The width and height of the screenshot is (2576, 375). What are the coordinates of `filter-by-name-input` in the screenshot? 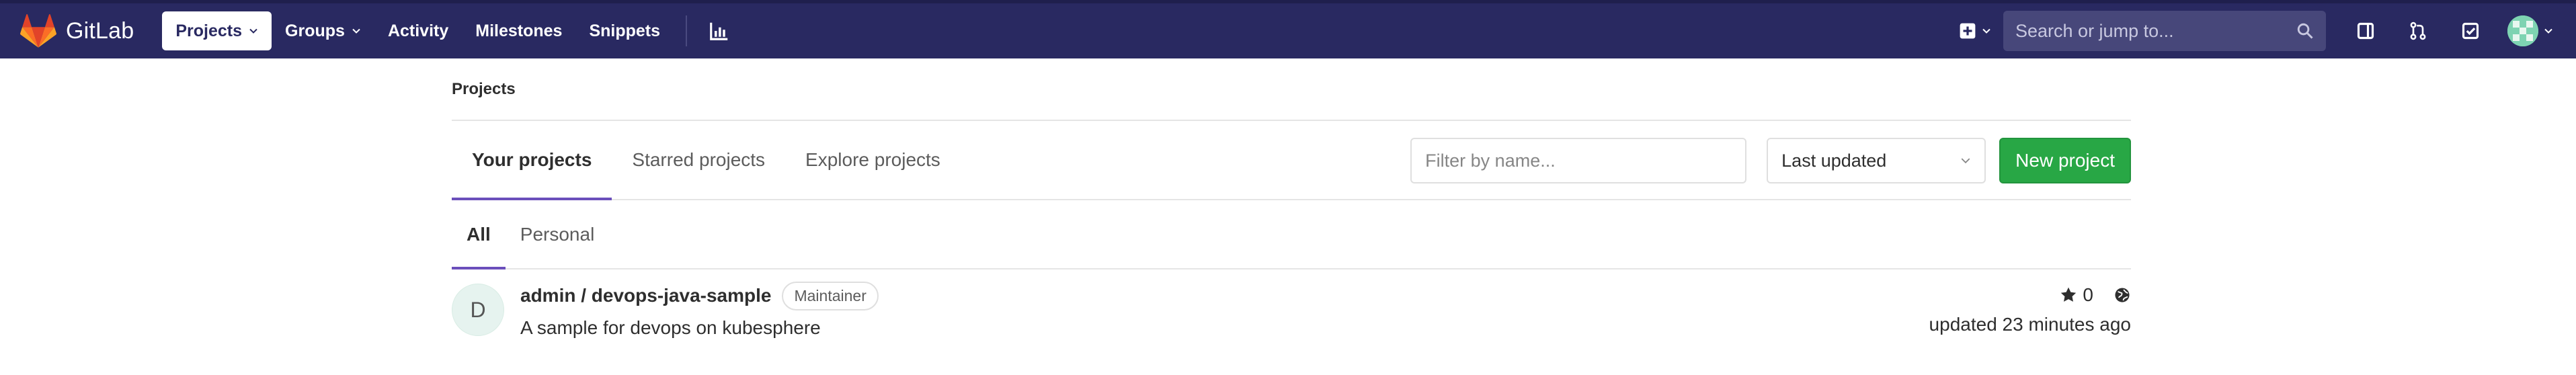 It's located at (1578, 160).